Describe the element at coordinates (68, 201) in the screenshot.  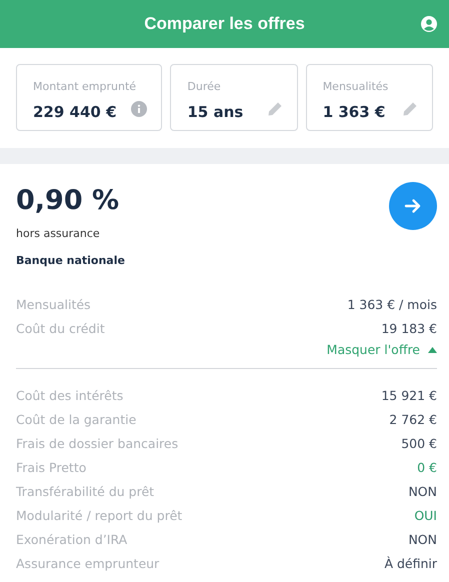
I see `interest-rate: 0,90 %` at that location.